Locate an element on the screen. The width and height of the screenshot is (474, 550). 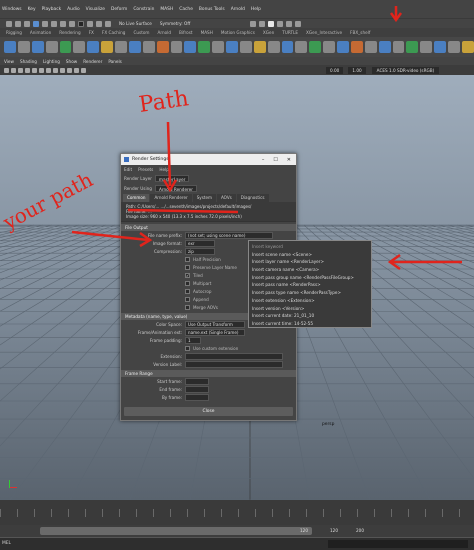
extension-field is located at coordinates (234, 356).